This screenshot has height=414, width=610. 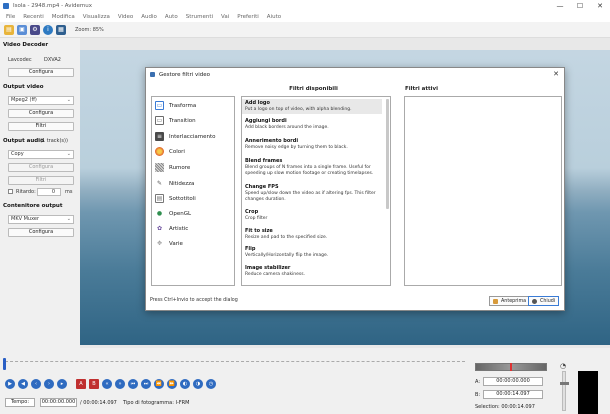 What do you see at coordinates (81, 384) in the screenshot?
I see `mark-a-icon: A` at bounding box center [81, 384].